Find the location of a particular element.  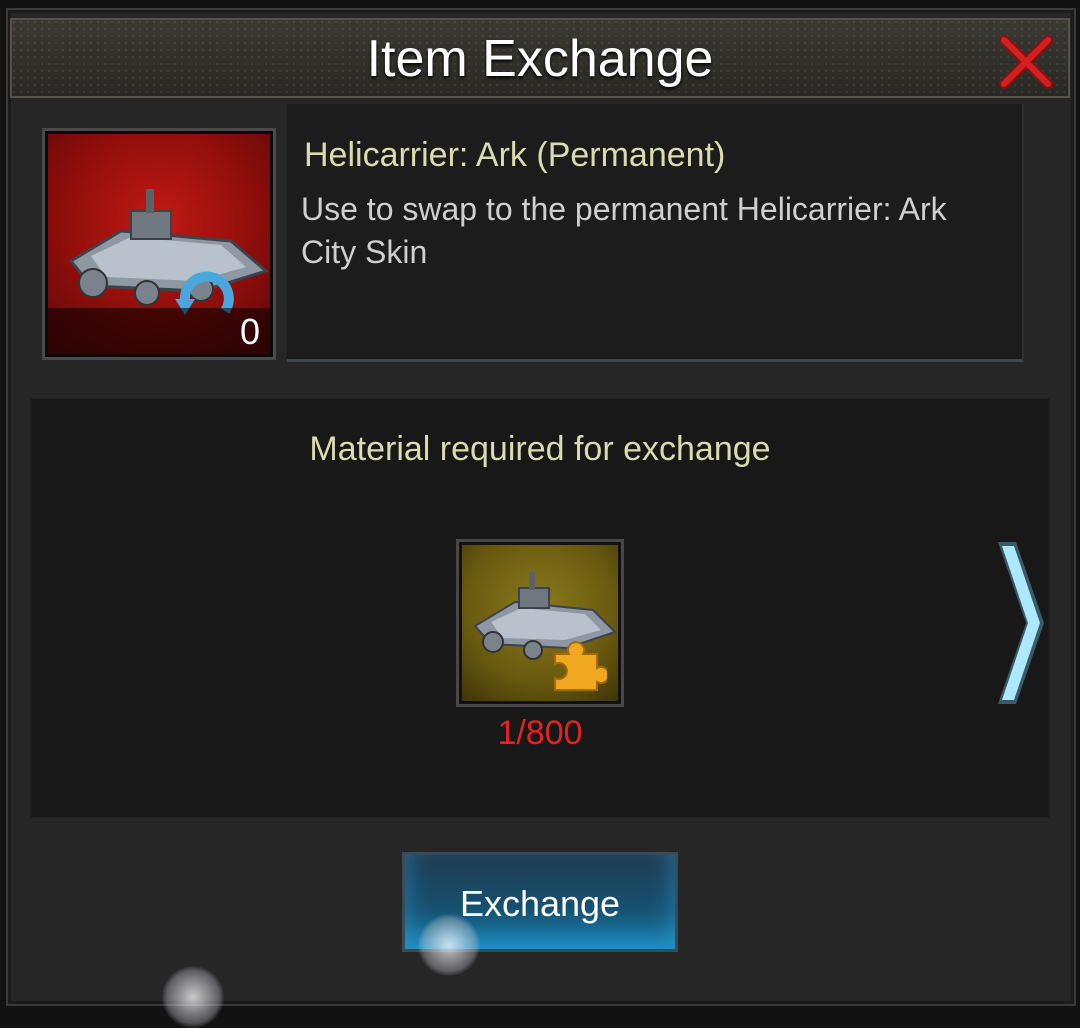

material-heading: Material required for exchange is located at coordinates (540, 449).